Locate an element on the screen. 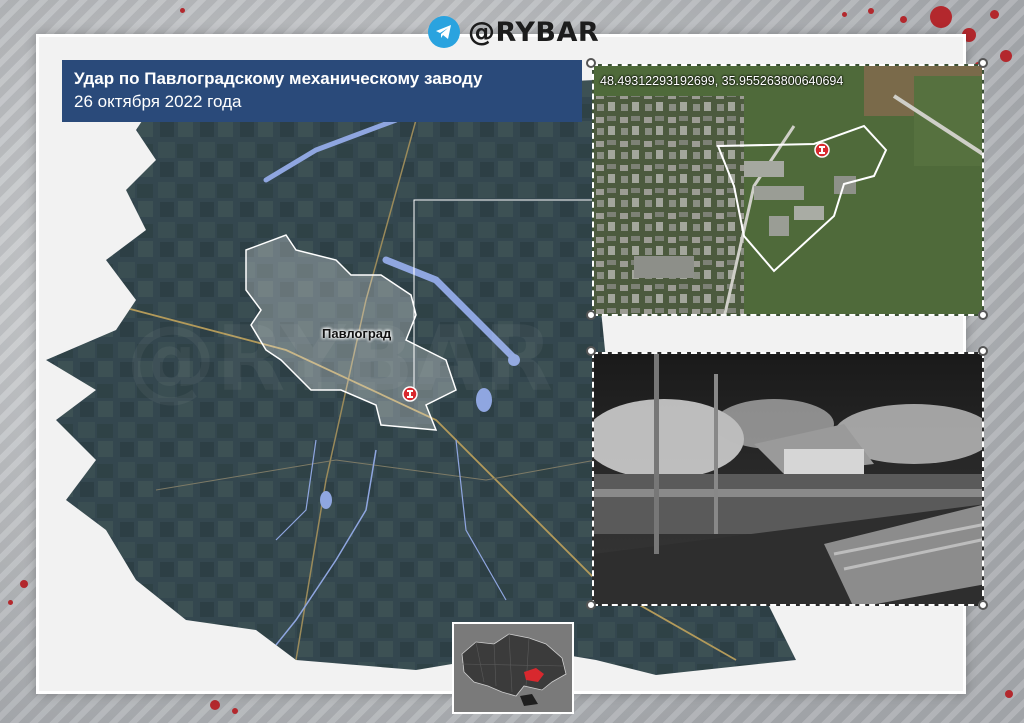  coordinates-label: 48.49312293192699, 35.955263800640694 is located at coordinates (722, 81).